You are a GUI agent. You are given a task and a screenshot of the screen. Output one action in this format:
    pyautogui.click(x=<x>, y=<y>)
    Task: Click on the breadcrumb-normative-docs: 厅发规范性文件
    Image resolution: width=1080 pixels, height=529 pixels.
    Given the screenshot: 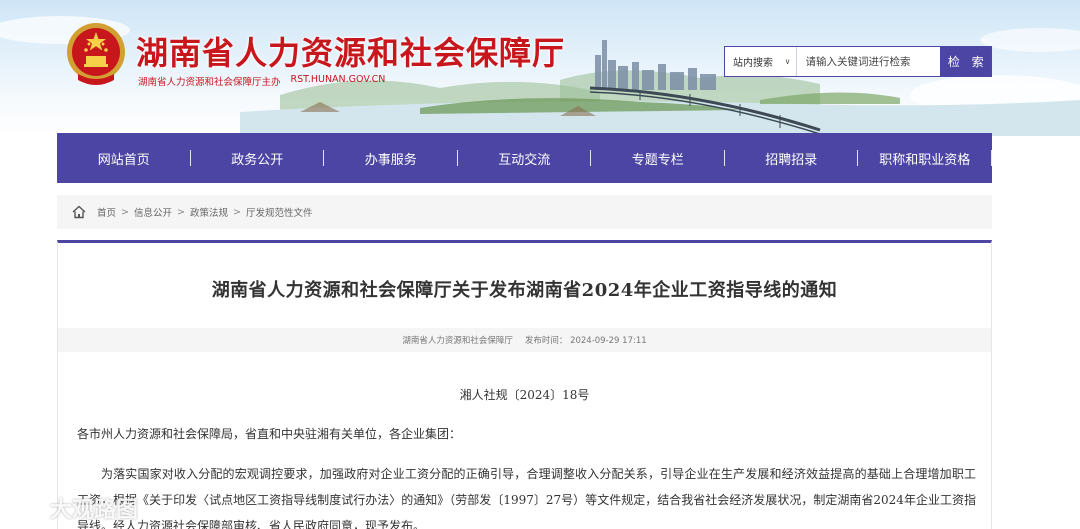 What is the action you would take?
    pyautogui.click(x=279, y=212)
    